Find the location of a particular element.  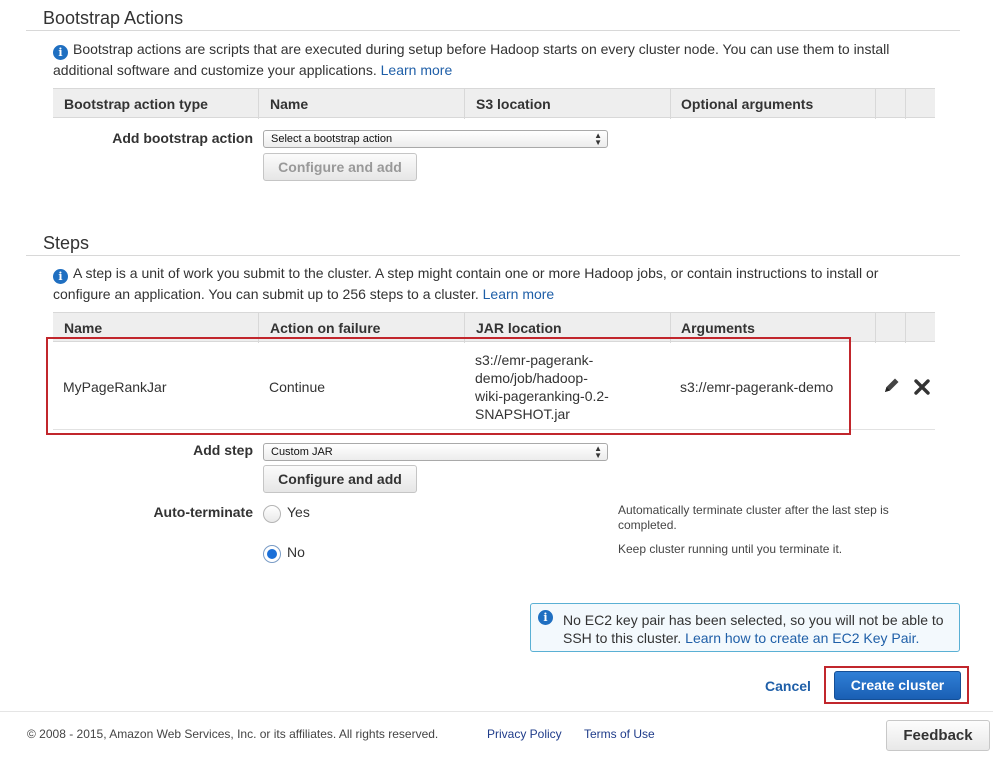

column-header-jar-location: JAR location is located at coordinates (519, 328).